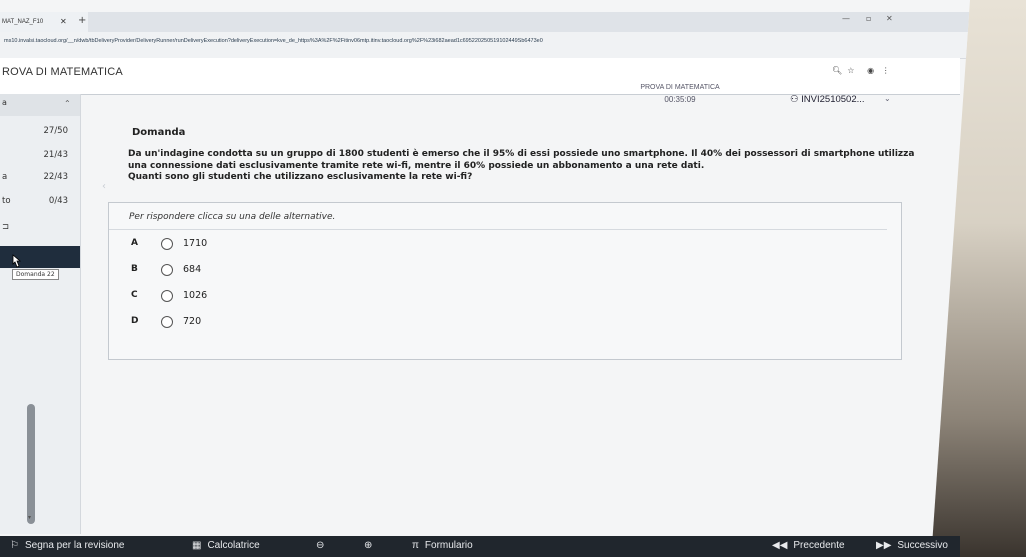 The width and height of the screenshot is (1026, 557). I want to click on choice-letter: A, so click(134, 243).